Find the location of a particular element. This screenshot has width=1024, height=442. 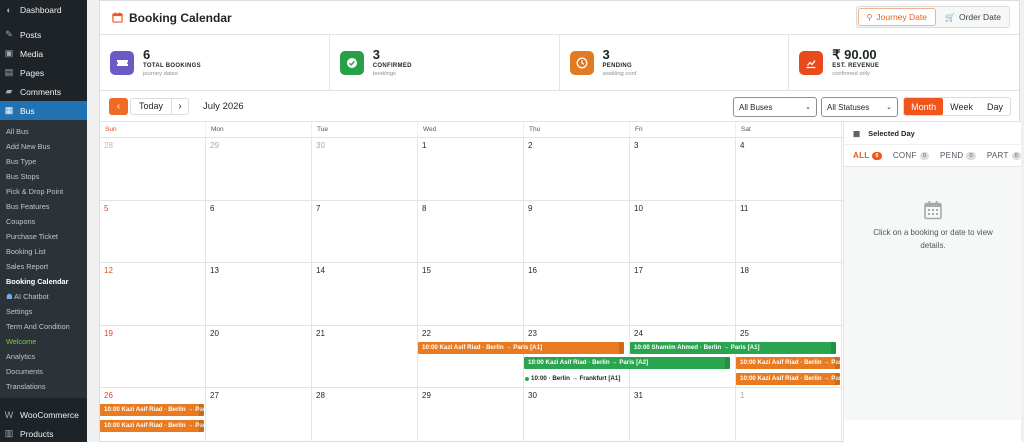

day-cell: 6 is located at coordinates (259, 231).